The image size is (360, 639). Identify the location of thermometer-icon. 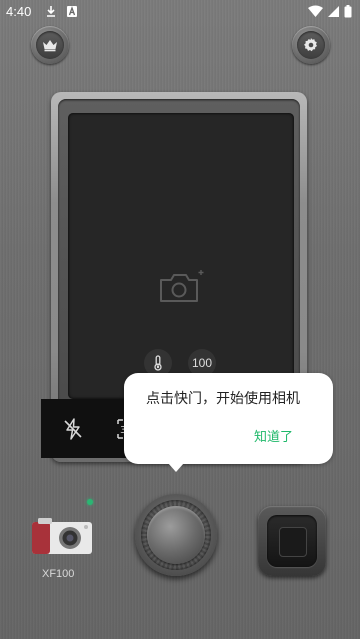
(158, 363).